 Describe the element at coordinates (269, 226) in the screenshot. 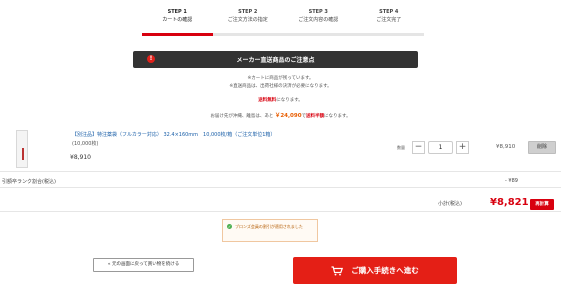

I see `bronze-note-text: ブロンズ会員の割引が適用されました` at that location.